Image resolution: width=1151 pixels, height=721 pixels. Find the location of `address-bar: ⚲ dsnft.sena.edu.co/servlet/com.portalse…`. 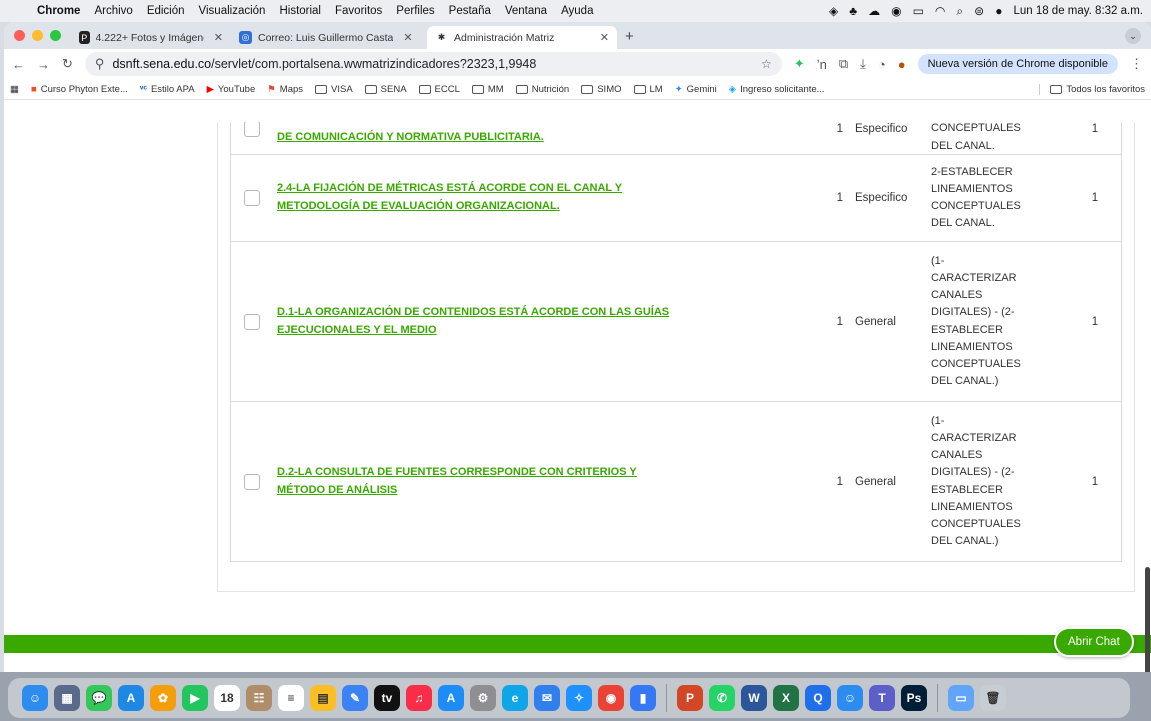

address-bar: ⚲ dsnft.sena.edu.co/servlet/com.portalse… is located at coordinates (433, 64).